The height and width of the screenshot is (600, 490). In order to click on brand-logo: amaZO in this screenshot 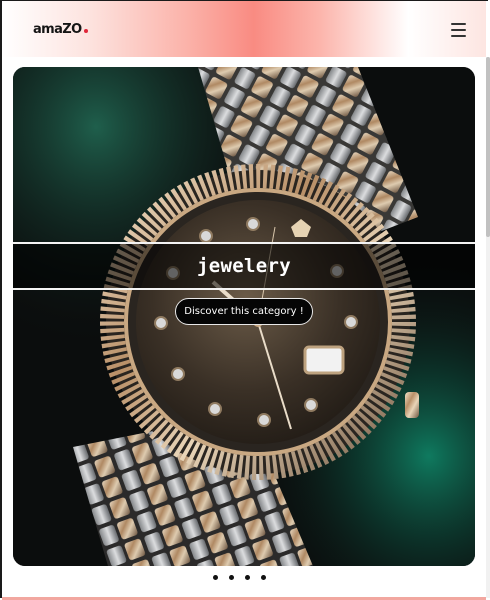, I will do `click(60, 29)`.